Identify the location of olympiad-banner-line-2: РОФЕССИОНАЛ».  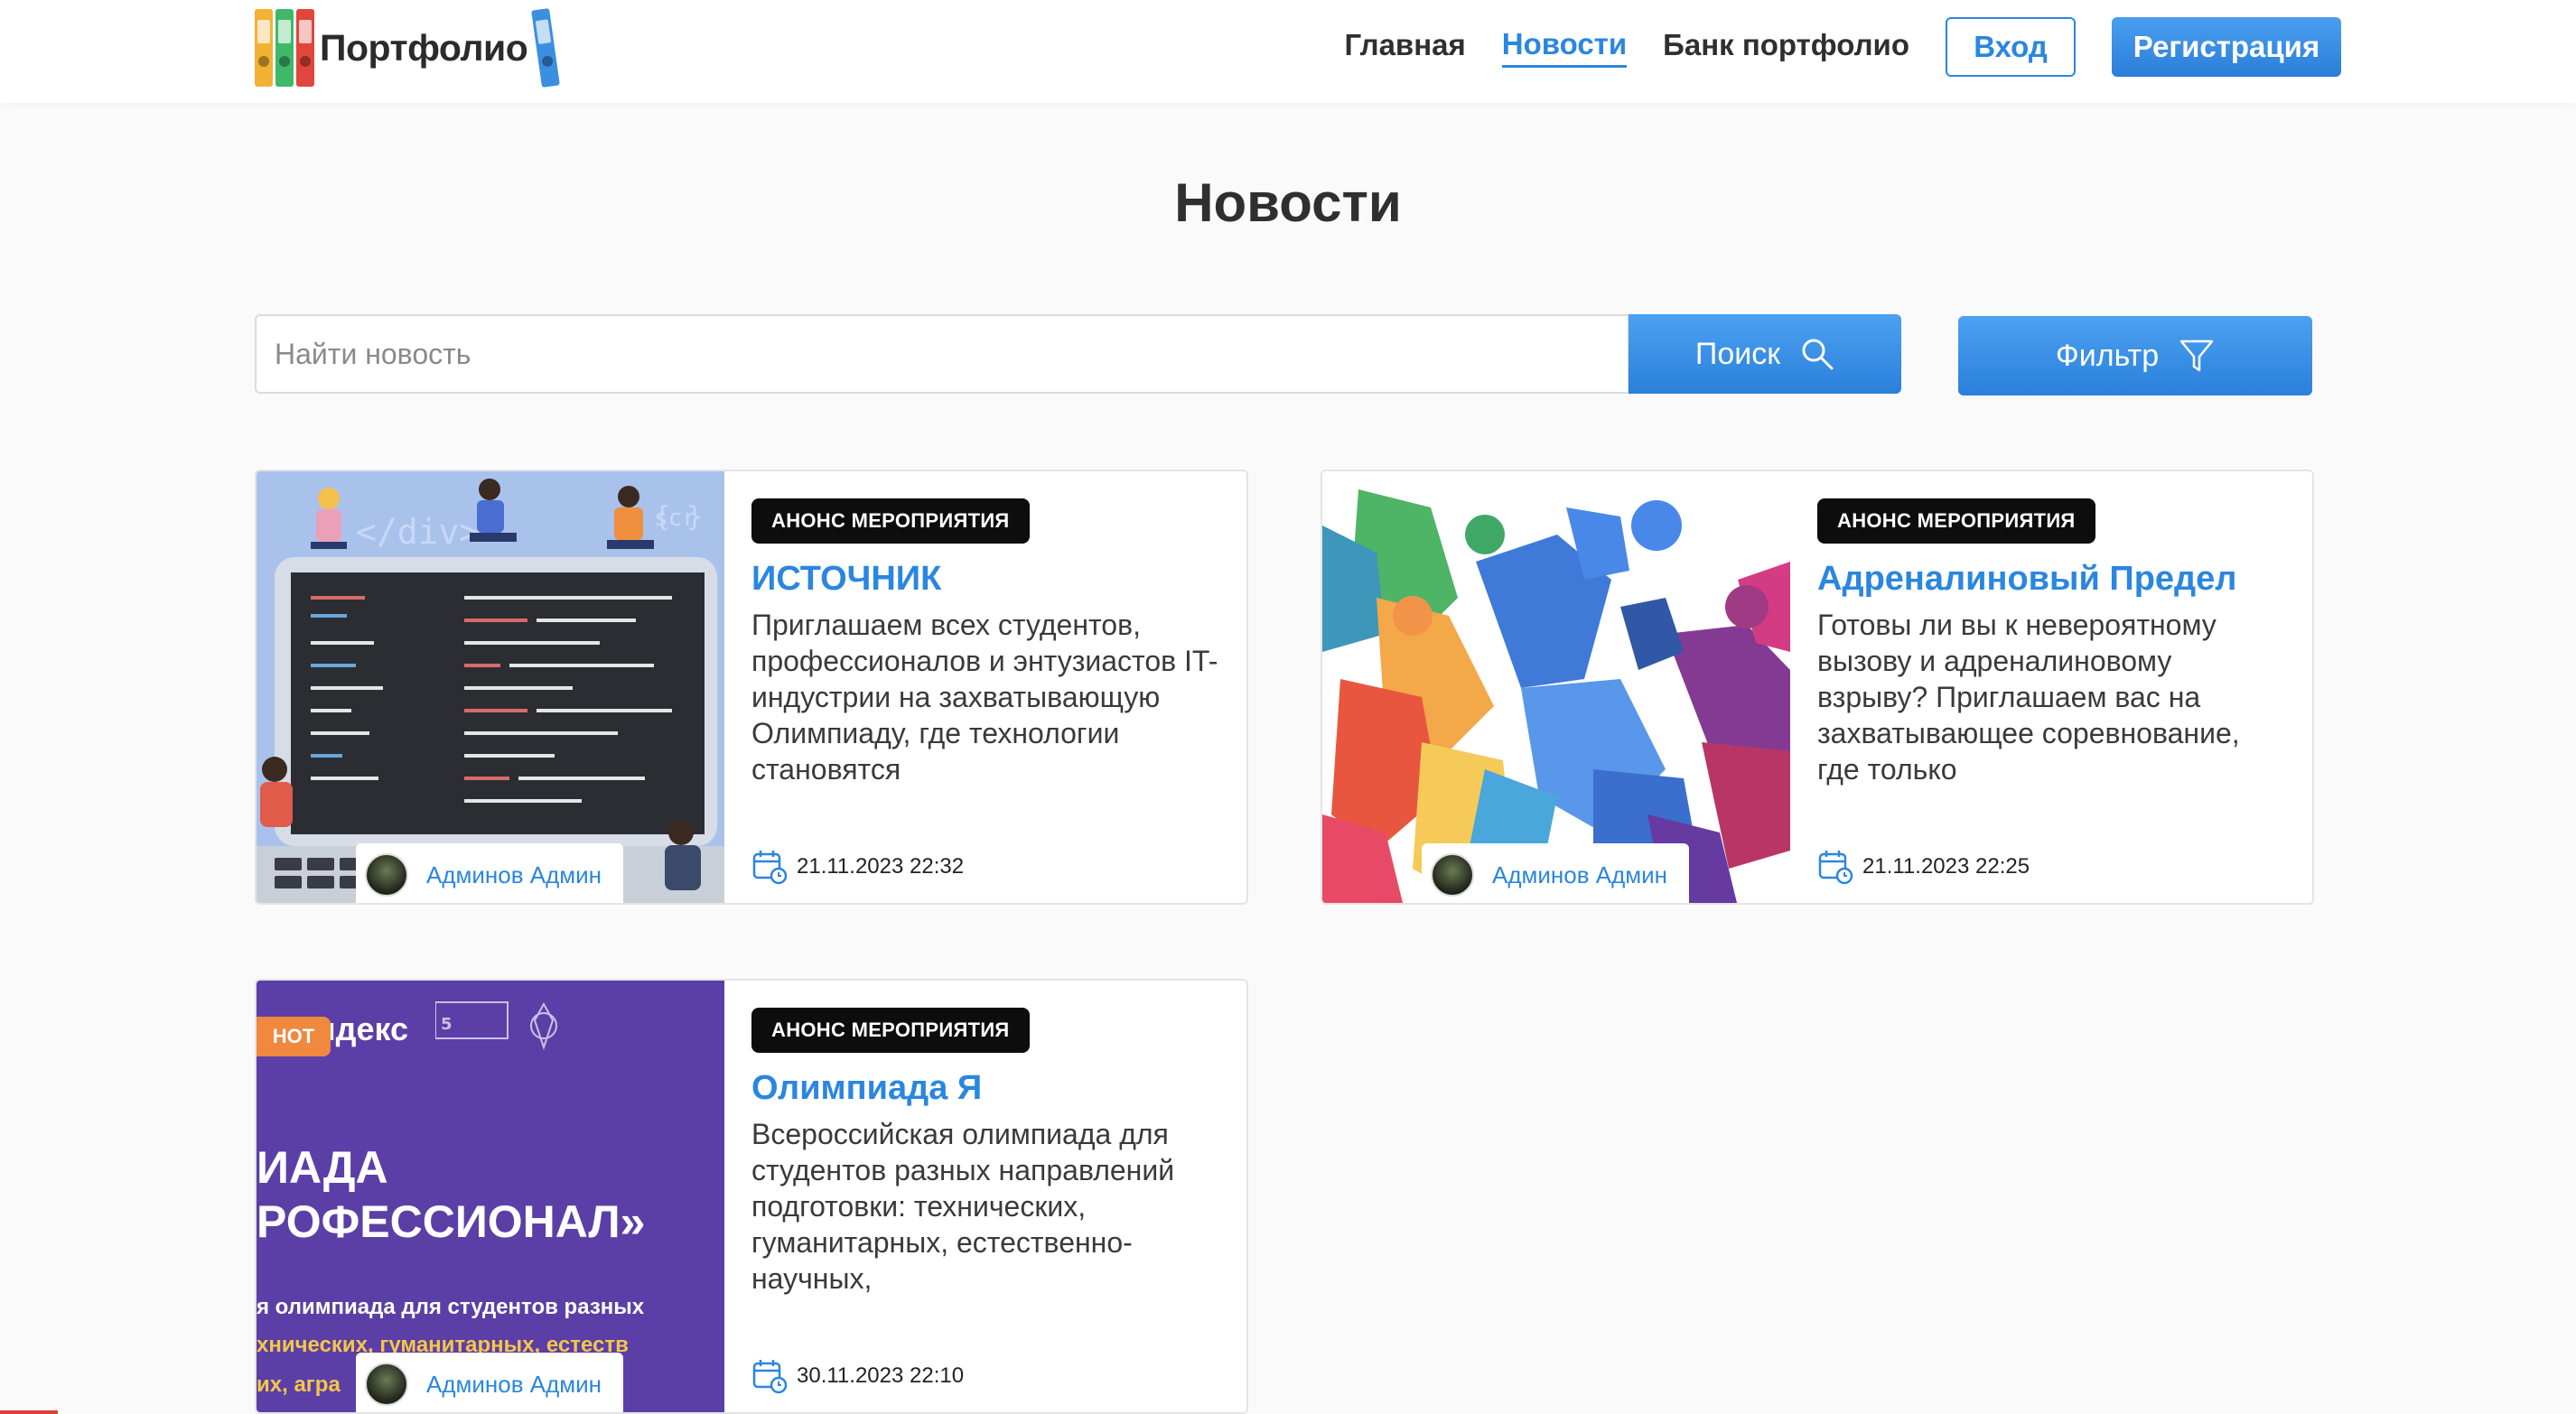
(452, 1221).